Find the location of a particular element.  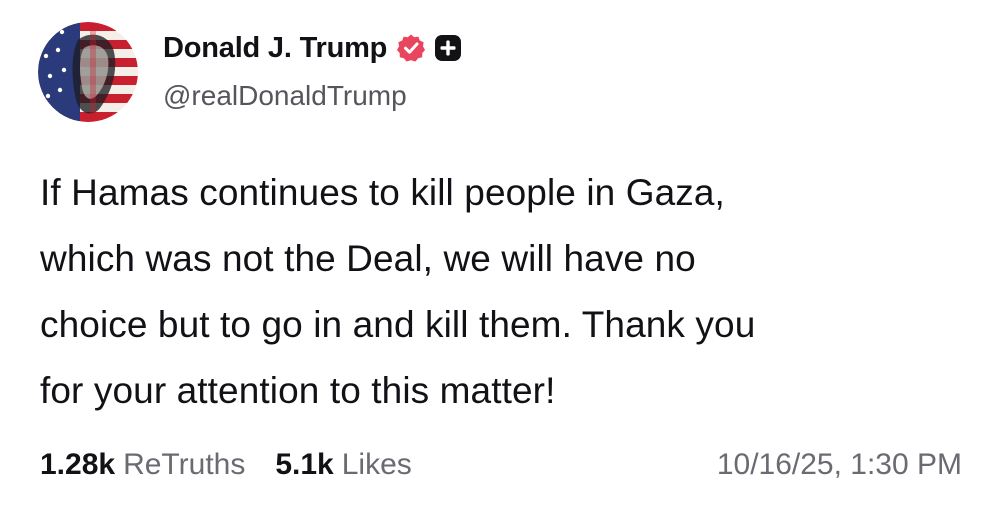

display-name: Donald J. Trump is located at coordinates (275, 48).